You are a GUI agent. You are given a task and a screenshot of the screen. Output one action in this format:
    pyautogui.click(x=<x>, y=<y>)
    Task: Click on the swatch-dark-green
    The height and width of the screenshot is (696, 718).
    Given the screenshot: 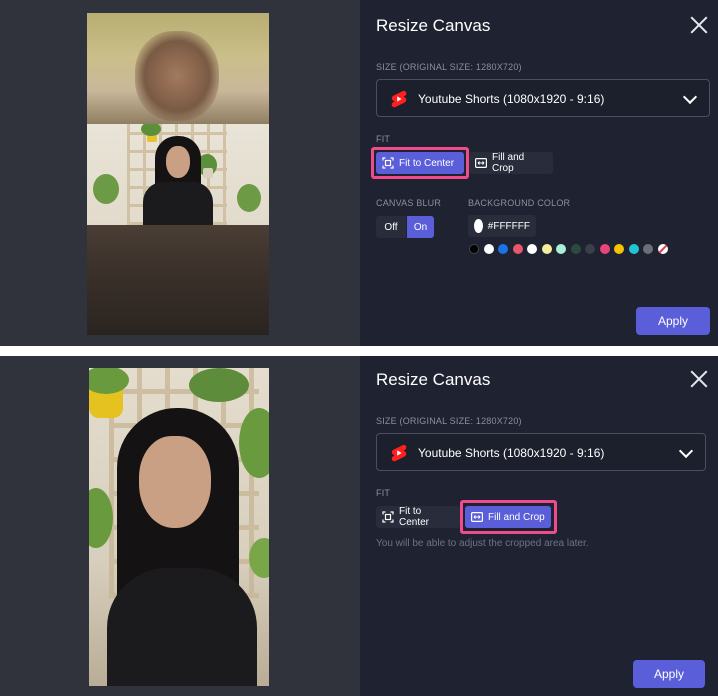 What is the action you would take?
    pyautogui.click(x=575, y=249)
    